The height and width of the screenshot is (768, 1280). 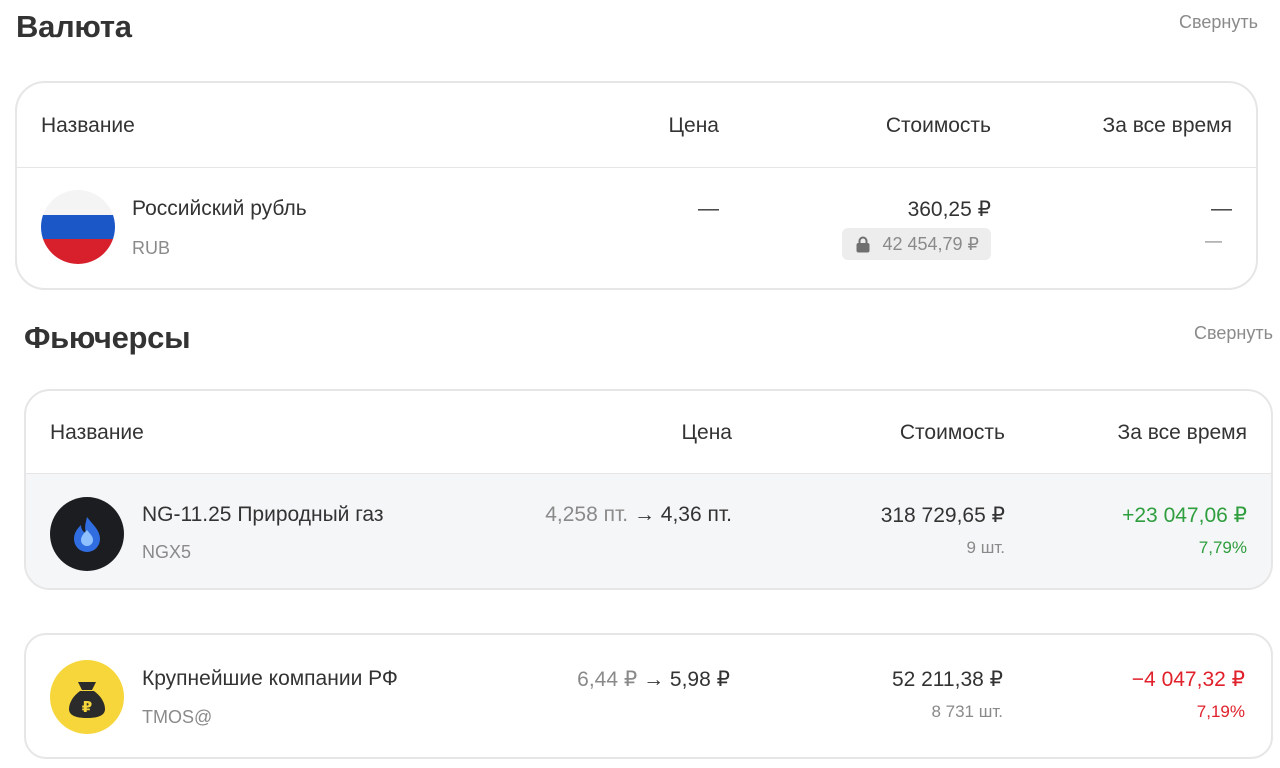 I want to click on price-change: 4,258 пт. → 4,36 пт., so click(x=638, y=515).